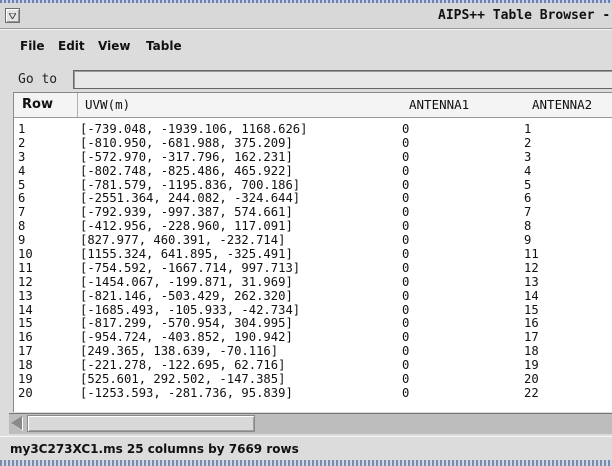  Describe the element at coordinates (531, 281) in the screenshot. I see `antenna2-cell: 13` at that location.